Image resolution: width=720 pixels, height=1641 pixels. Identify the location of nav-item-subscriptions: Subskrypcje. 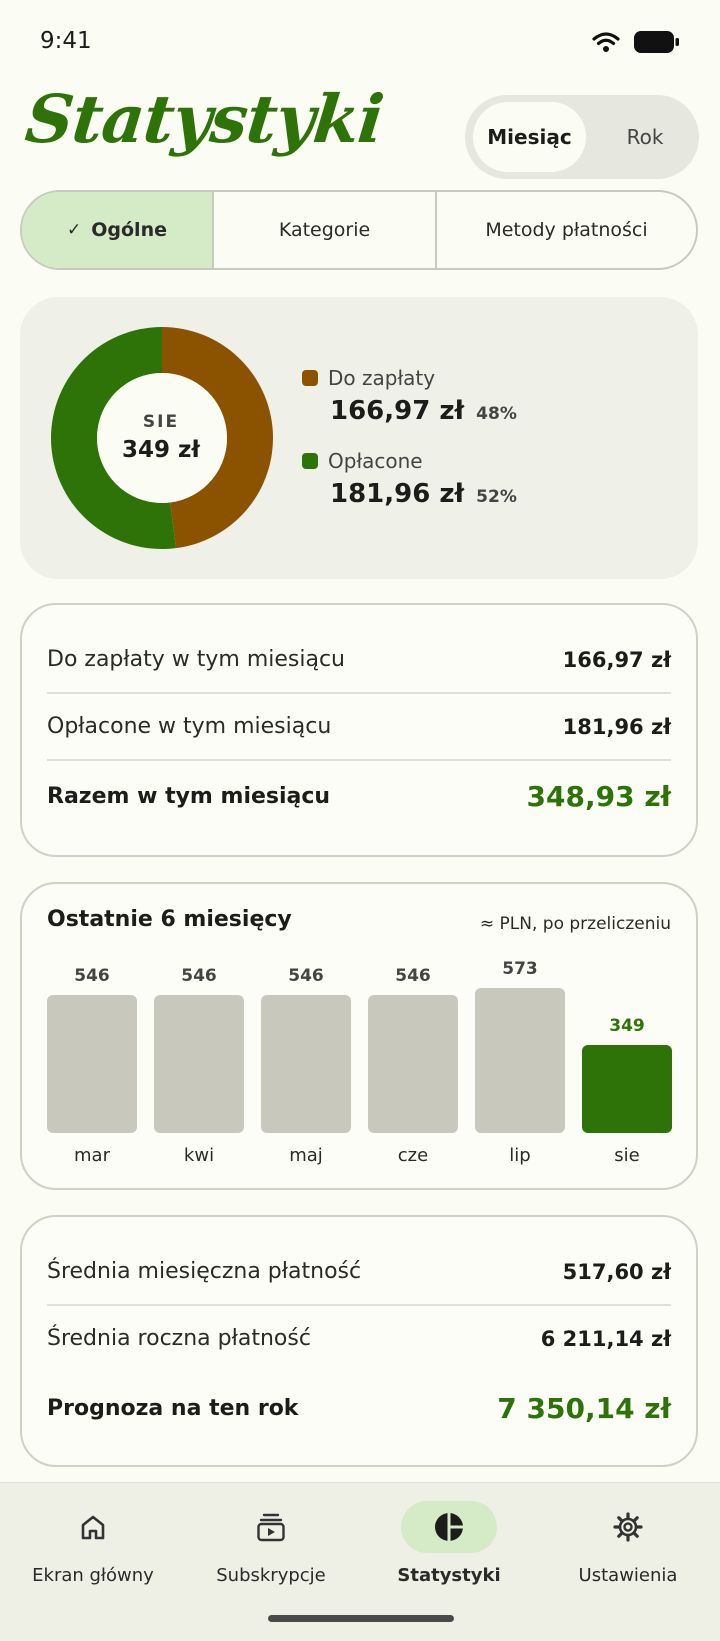
(271, 1543).